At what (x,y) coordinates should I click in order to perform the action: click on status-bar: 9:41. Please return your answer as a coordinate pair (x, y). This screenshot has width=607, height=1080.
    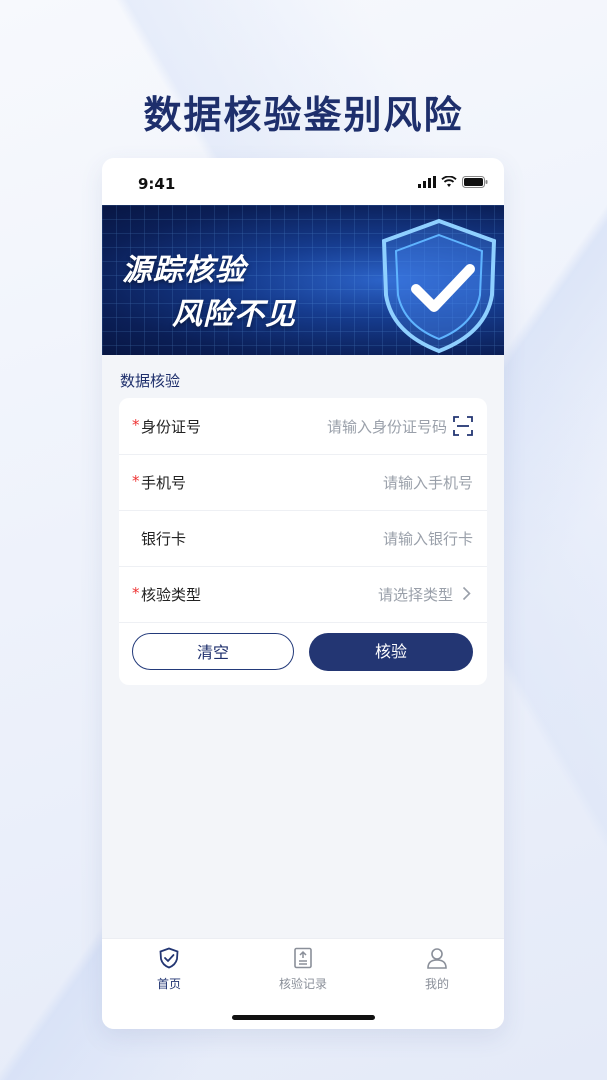
    Looking at the image, I should click on (303, 181).